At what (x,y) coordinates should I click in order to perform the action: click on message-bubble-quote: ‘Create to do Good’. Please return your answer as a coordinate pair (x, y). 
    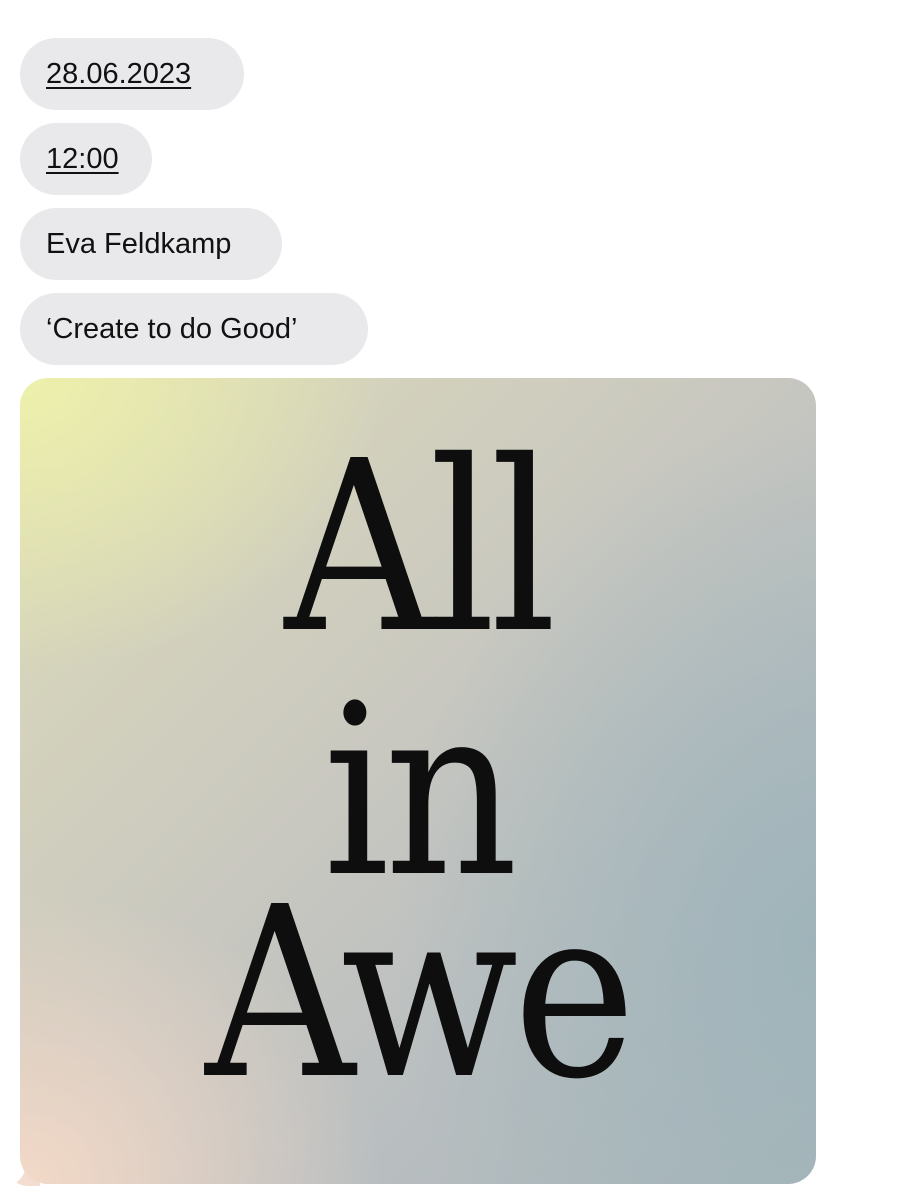
    Looking at the image, I should click on (194, 329).